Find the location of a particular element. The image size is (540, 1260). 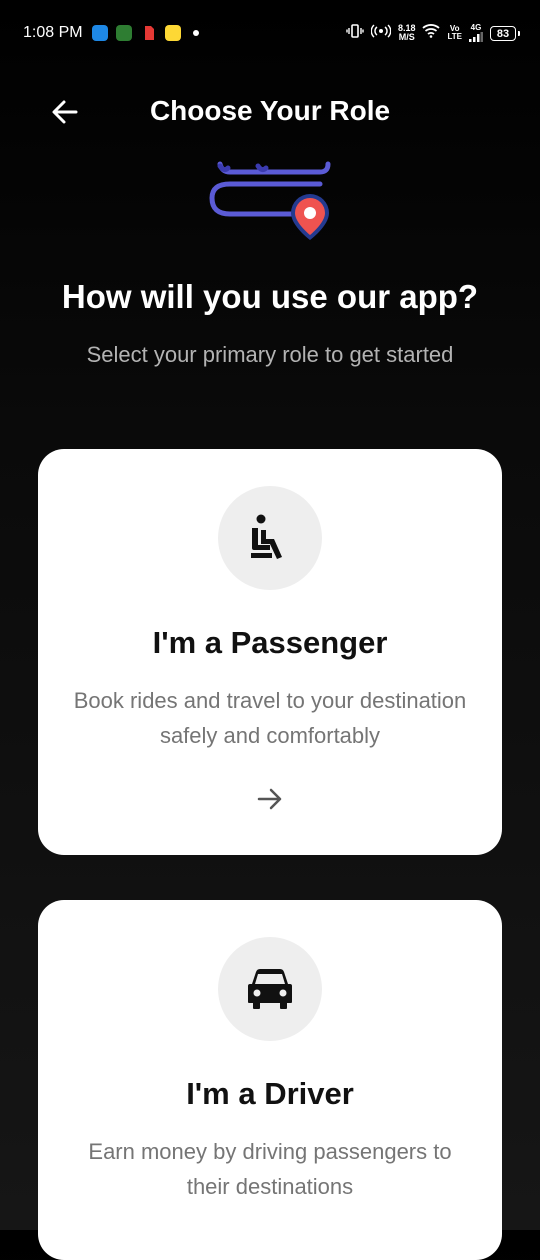

passenger-icon-circle is located at coordinates (270, 538).